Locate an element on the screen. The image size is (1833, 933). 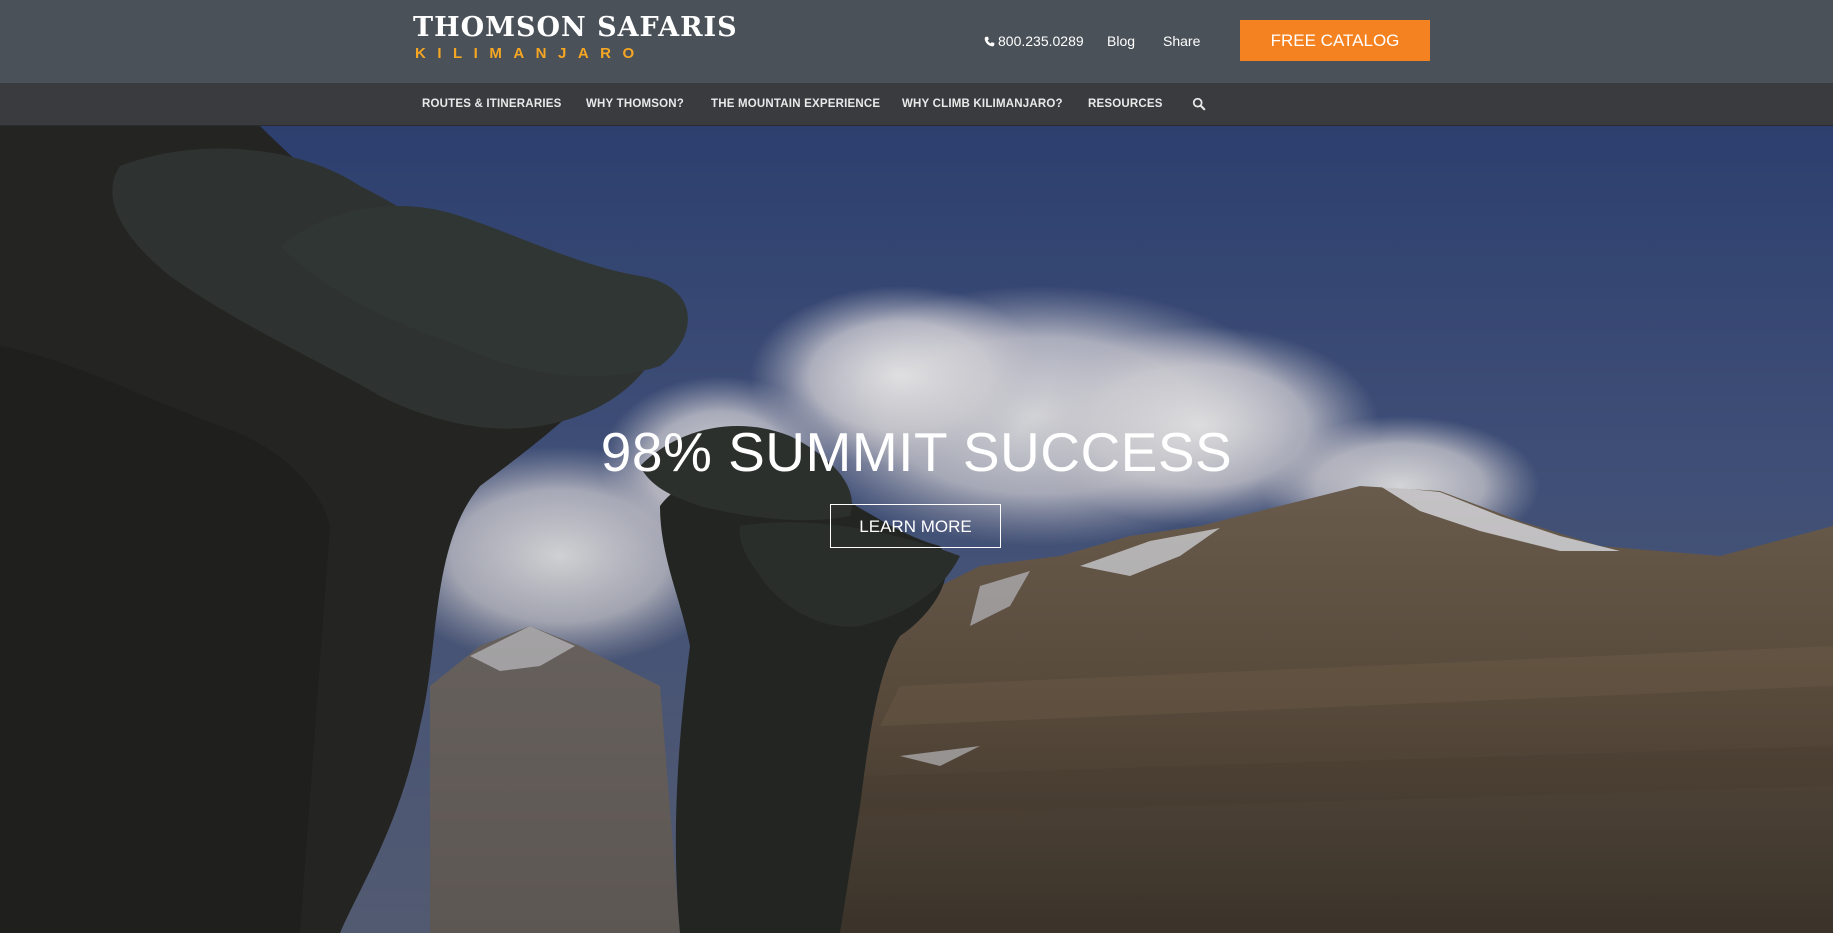
nav-item-mountain-experience: THE MOUNTAIN EXPERIENCE is located at coordinates (795, 104).